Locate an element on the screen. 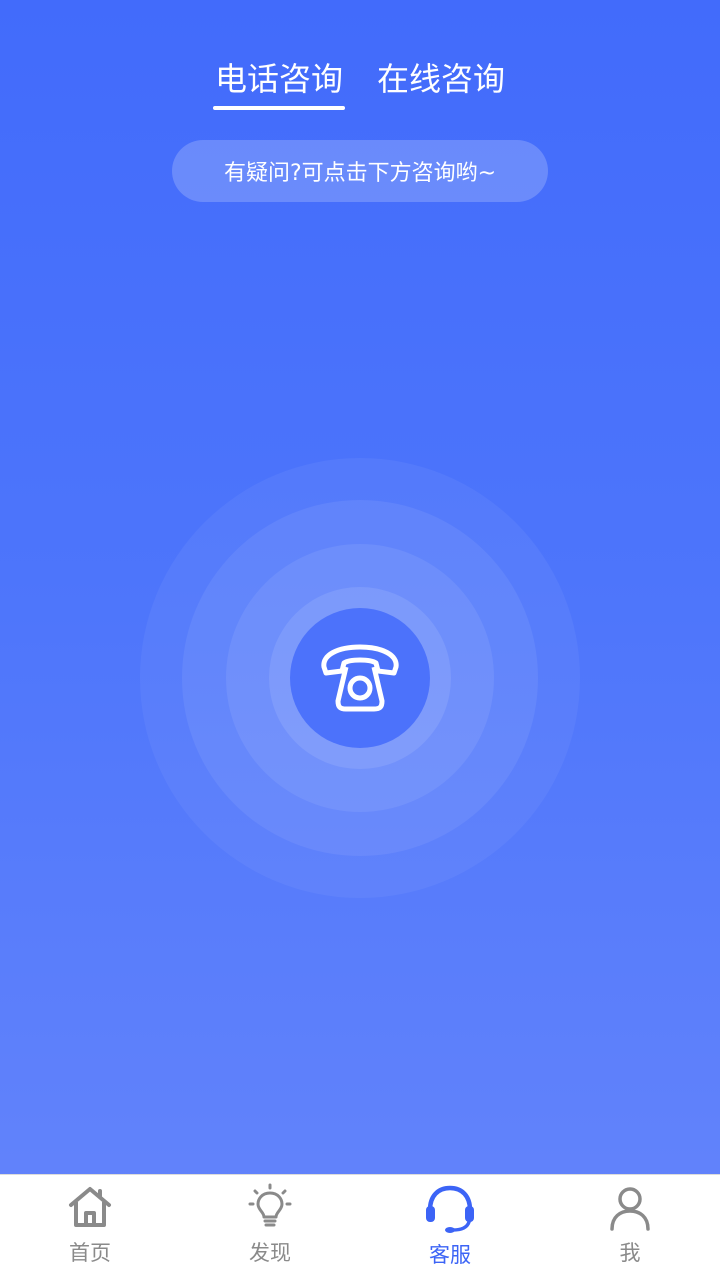  user-icon is located at coordinates (630, 1209).